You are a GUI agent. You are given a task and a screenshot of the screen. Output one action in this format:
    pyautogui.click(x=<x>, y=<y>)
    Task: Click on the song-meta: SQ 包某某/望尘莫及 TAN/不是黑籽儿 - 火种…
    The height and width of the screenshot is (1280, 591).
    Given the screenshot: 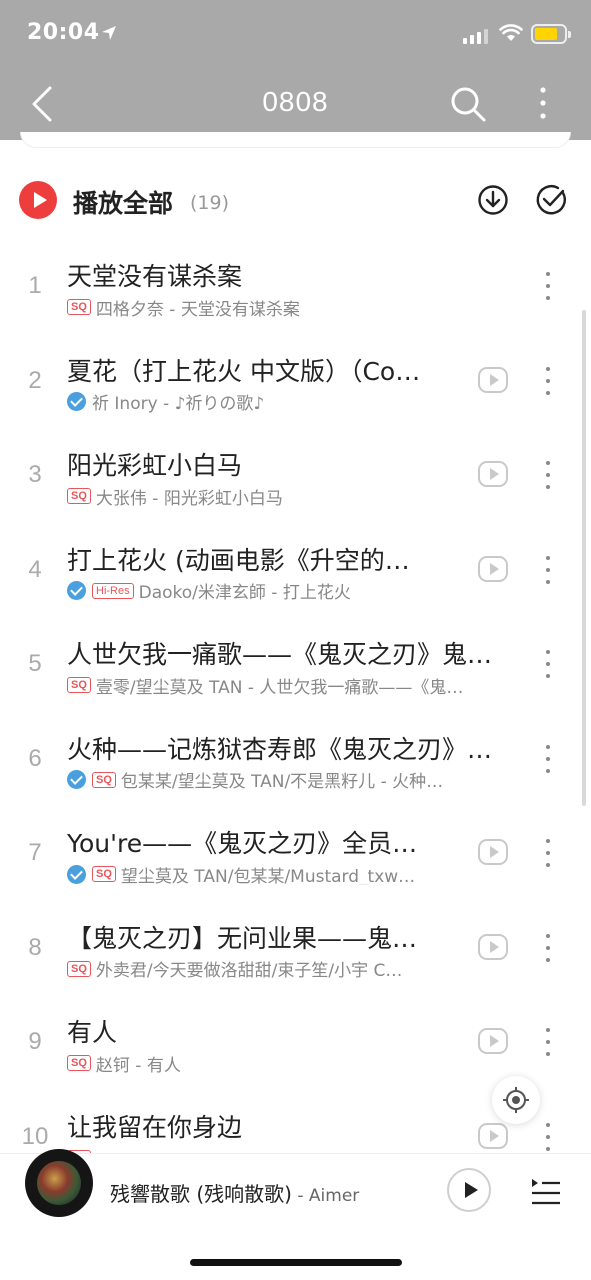 What is the action you would take?
    pyautogui.click(x=297, y=780)
    